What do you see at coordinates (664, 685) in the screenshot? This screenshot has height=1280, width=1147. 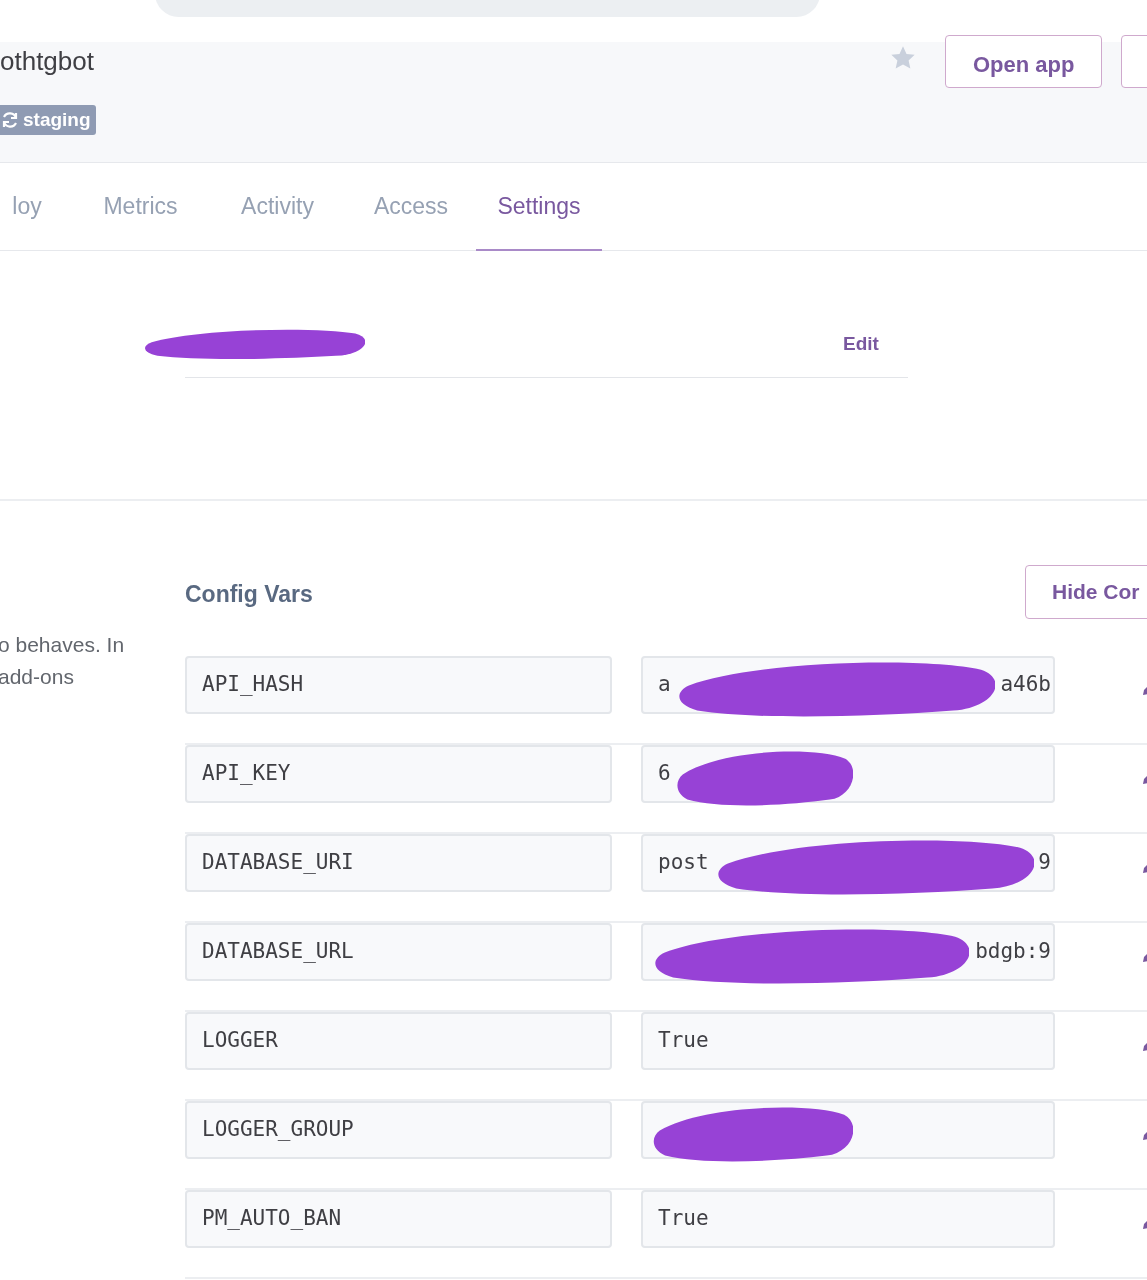 I see `value-text: a` at bounding box center [664, 685].